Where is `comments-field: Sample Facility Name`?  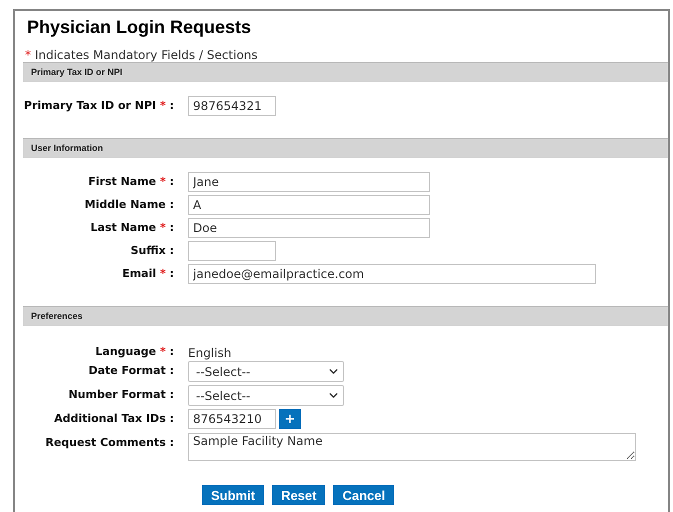
comments-field: Sample Facility Name is located at coordinates (412, 447).